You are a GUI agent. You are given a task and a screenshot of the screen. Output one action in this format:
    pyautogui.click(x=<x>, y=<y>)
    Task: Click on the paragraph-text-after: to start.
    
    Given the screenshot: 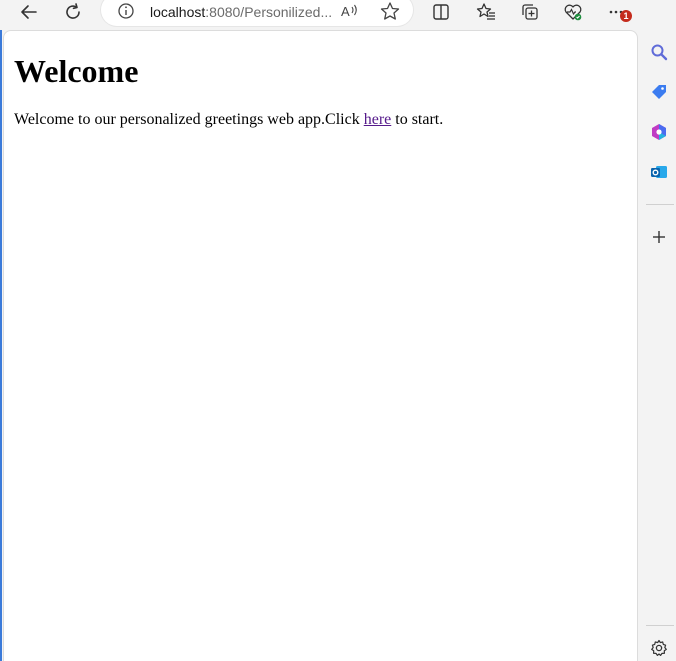 What is the action you would take?
    pyautogui.click(x=417, y=119)
    